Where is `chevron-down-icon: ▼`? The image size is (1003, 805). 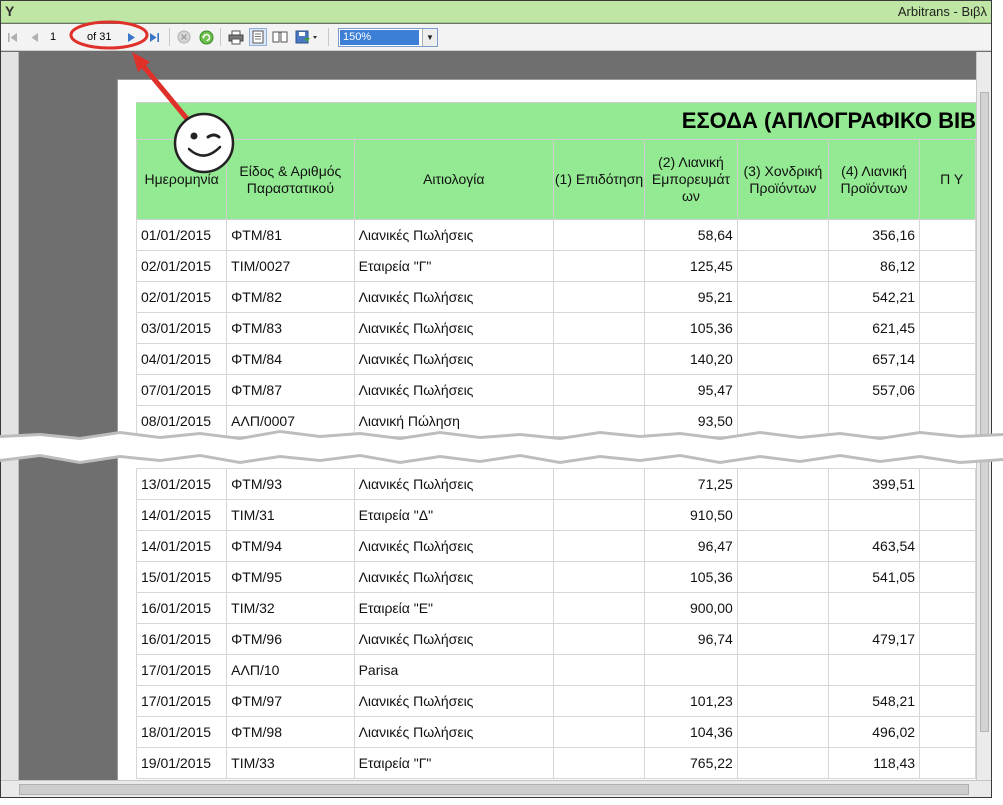 chevron-down-icon: ▼ is located at coordinates (429, 37).